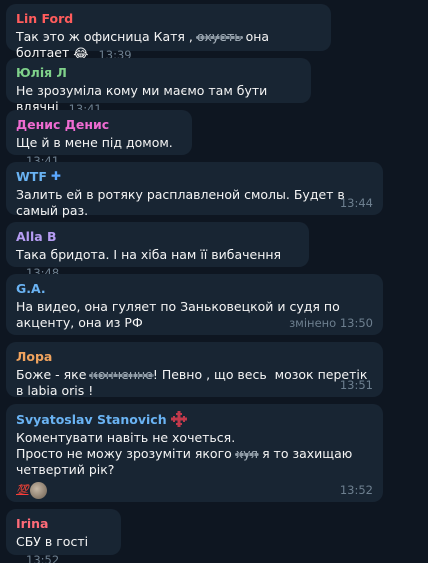 The width and height of the screenshot is (428, 563). Describe the element at coordinates (247, 453) in the screenshot. I see `censored-word: хуя` at that location.